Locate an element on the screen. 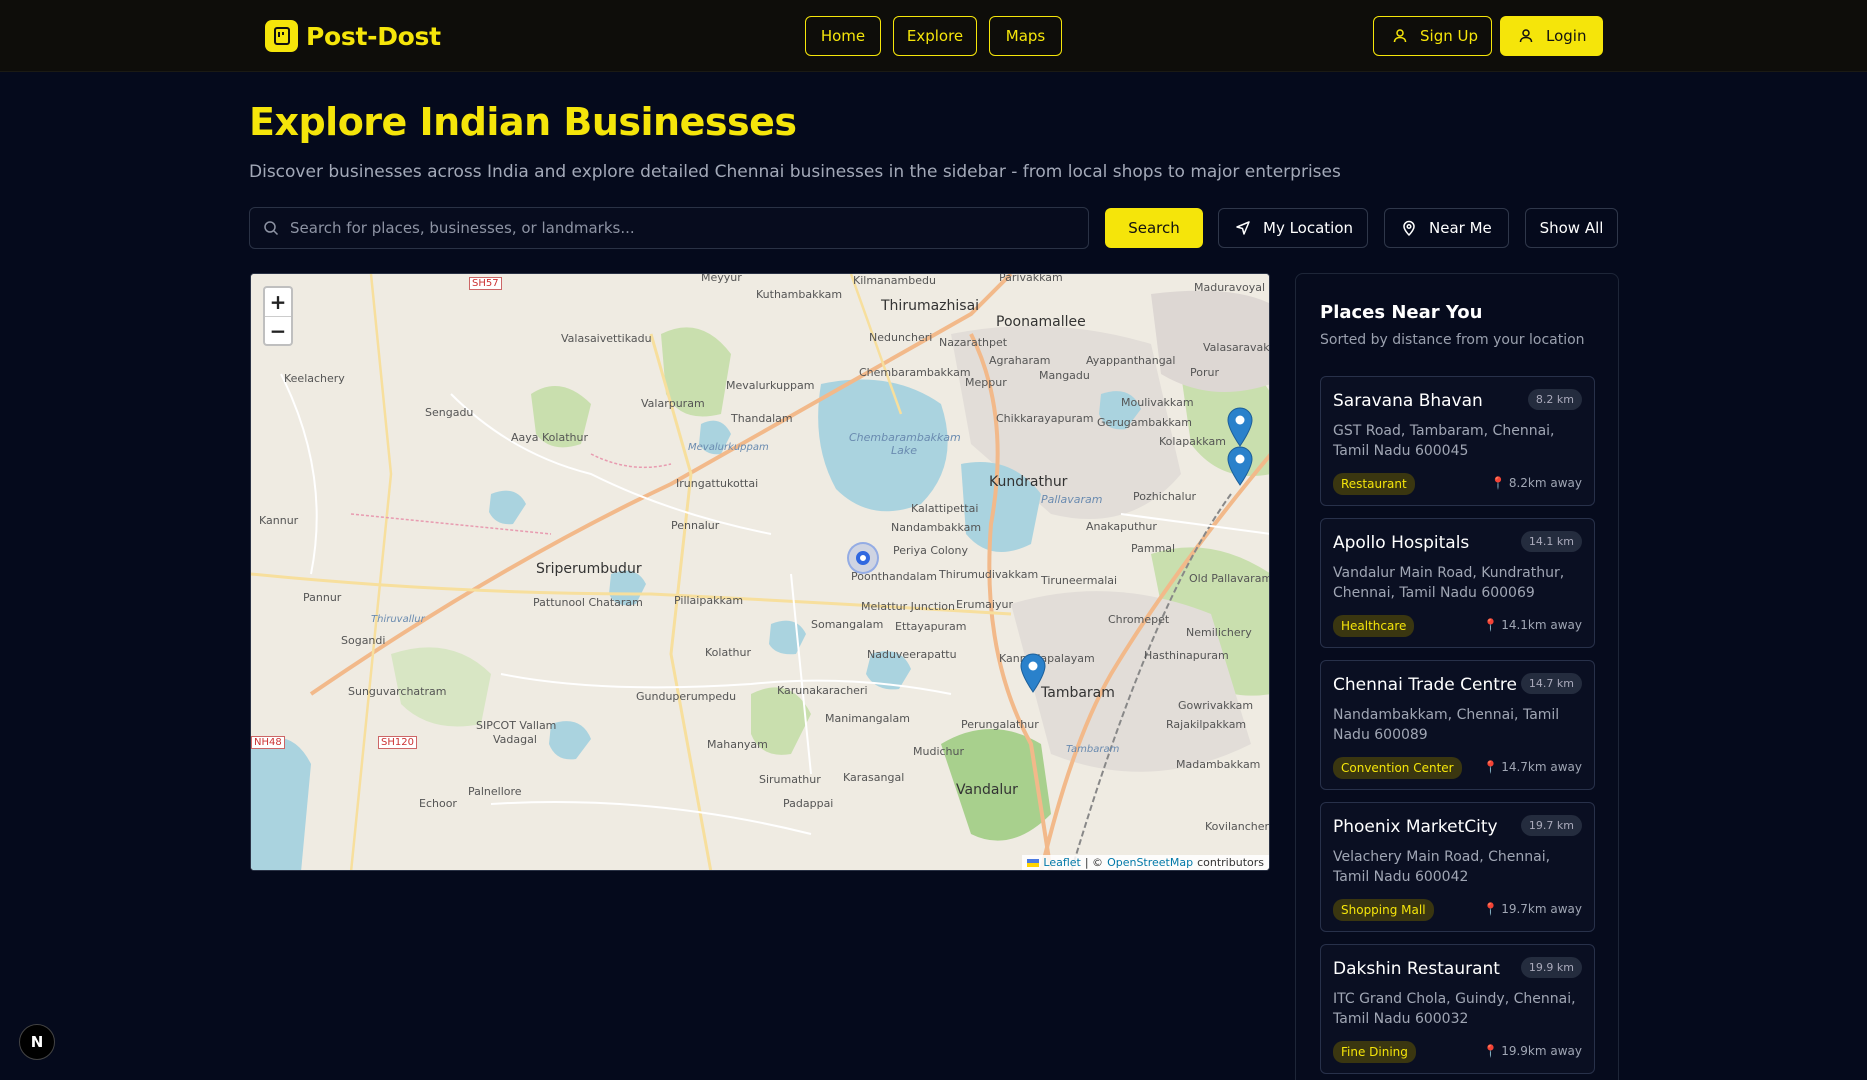  map-label-madambakkam: Madambakkam is located at coordinates (1218, 764).